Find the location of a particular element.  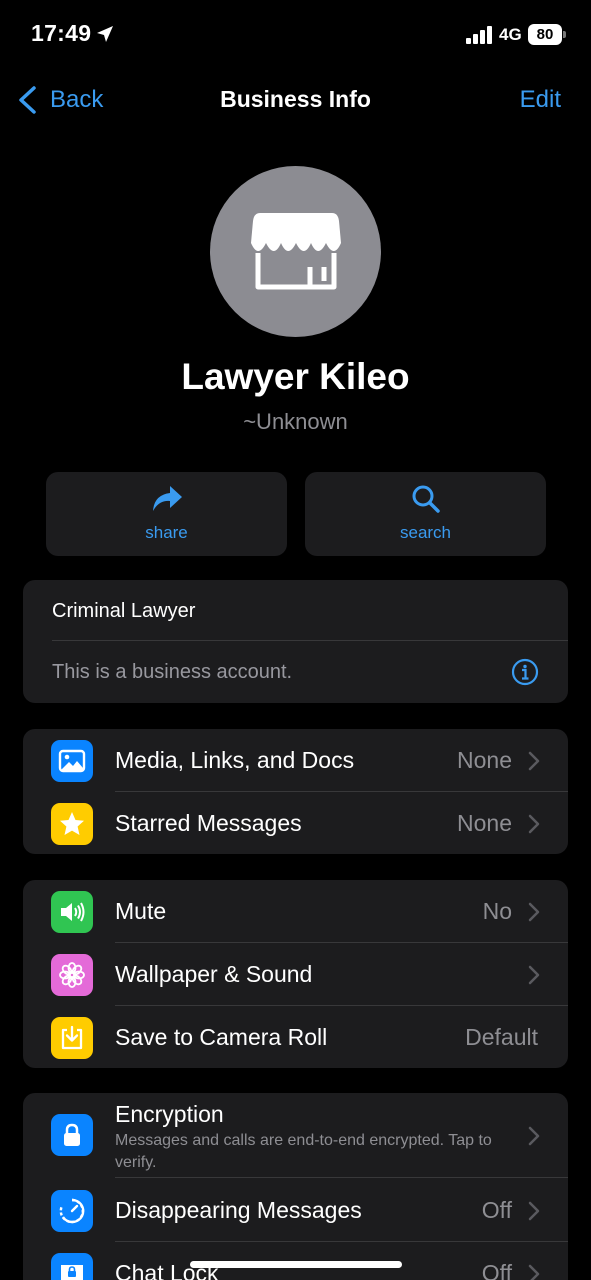

share-label: share is located at coordinates (166, 532).